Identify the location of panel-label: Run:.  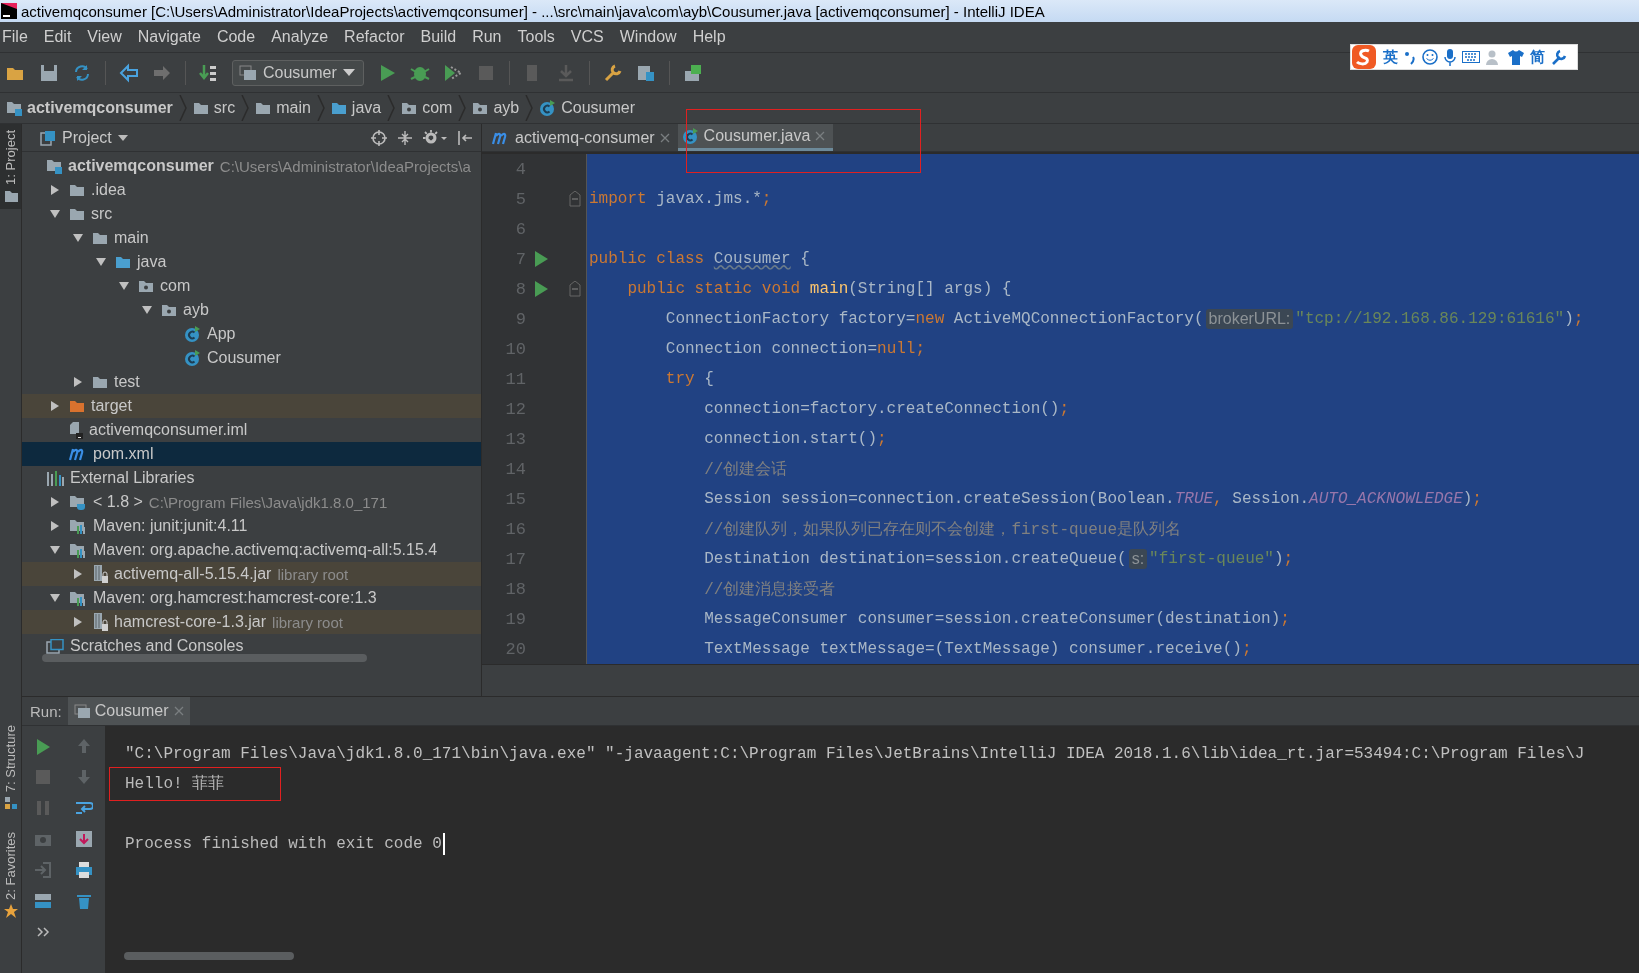
(46, 711).